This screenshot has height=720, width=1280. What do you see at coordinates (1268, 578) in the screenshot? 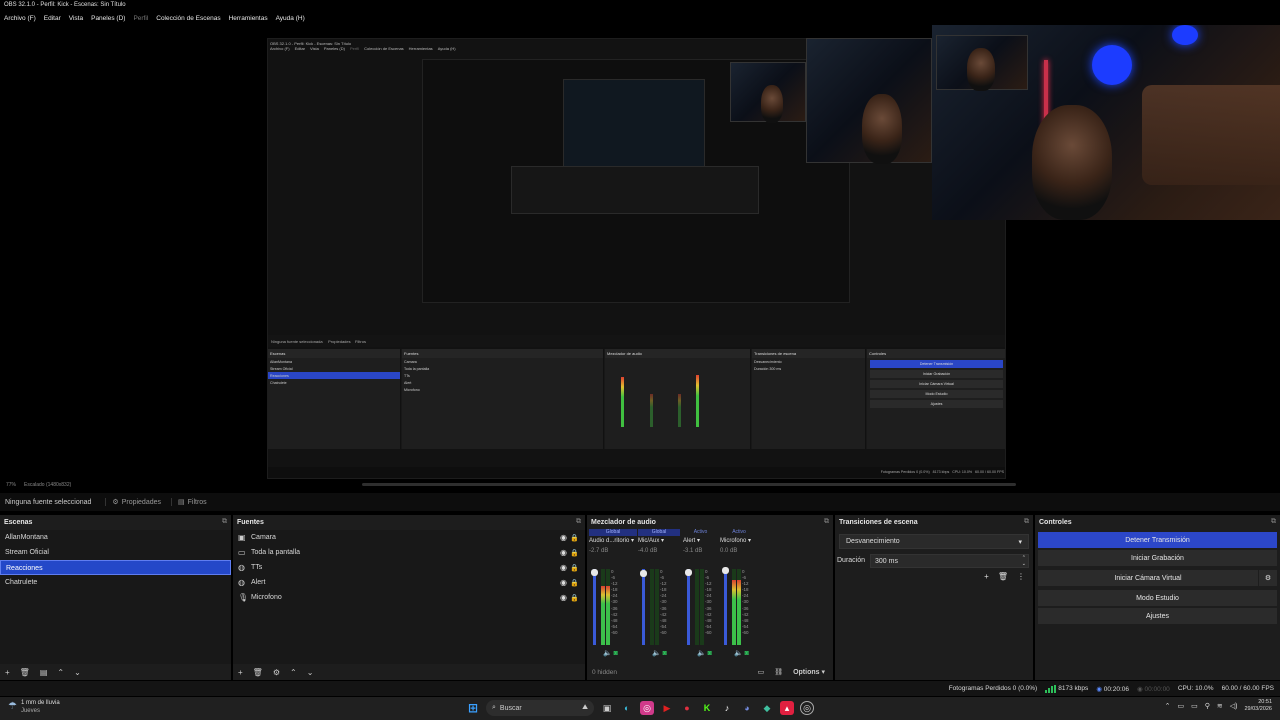
I see `virtual-camera-settings-button: ⚙` at bounding box center [1268, 578].